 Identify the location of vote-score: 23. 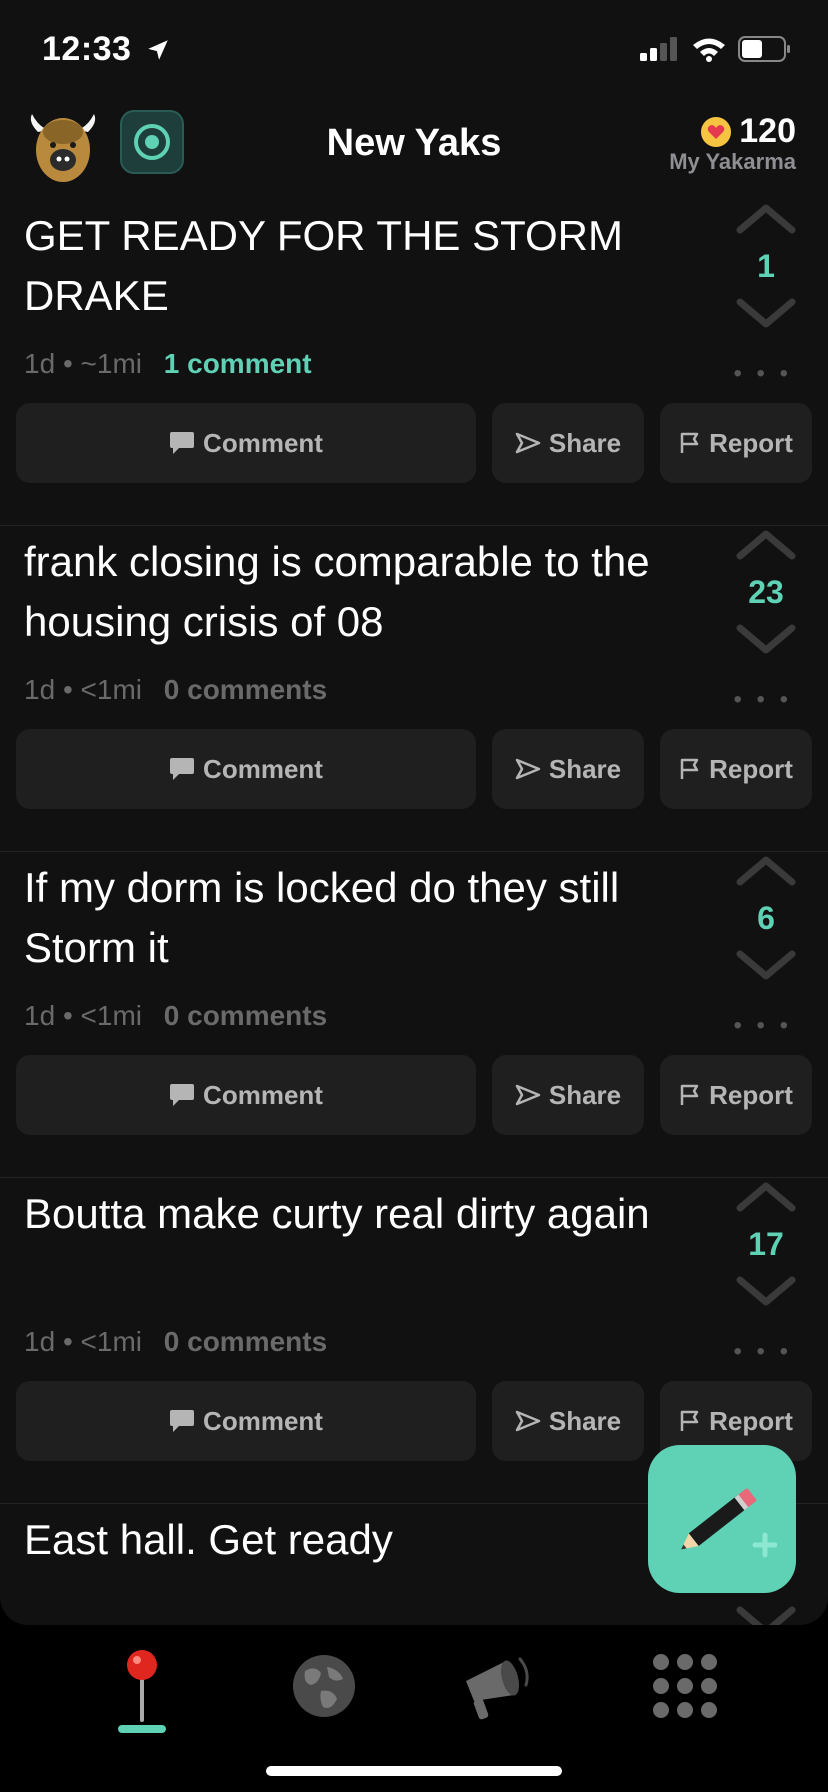
(766, 592).